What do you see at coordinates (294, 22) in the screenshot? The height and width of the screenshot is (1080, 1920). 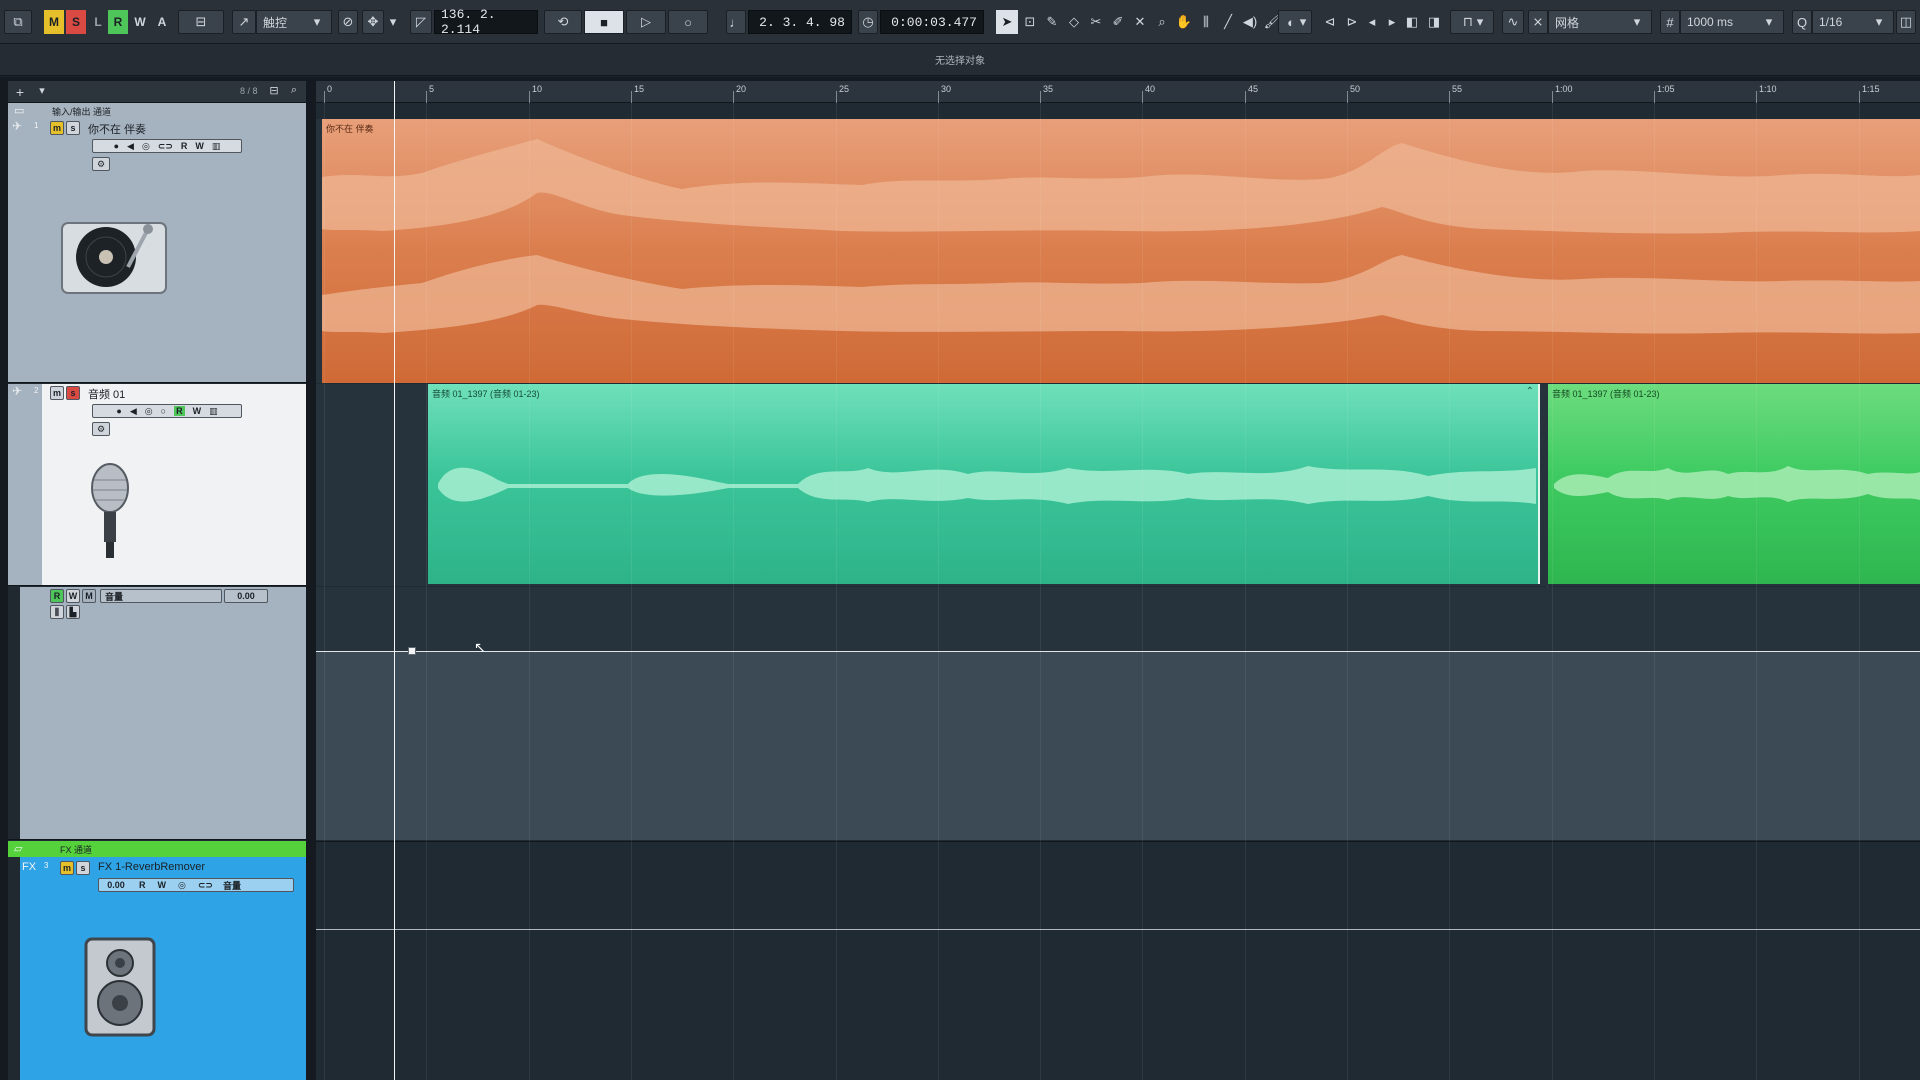 I see `automation-mode-dropdown: 触控 ▾` at bounding box center [294, 22].